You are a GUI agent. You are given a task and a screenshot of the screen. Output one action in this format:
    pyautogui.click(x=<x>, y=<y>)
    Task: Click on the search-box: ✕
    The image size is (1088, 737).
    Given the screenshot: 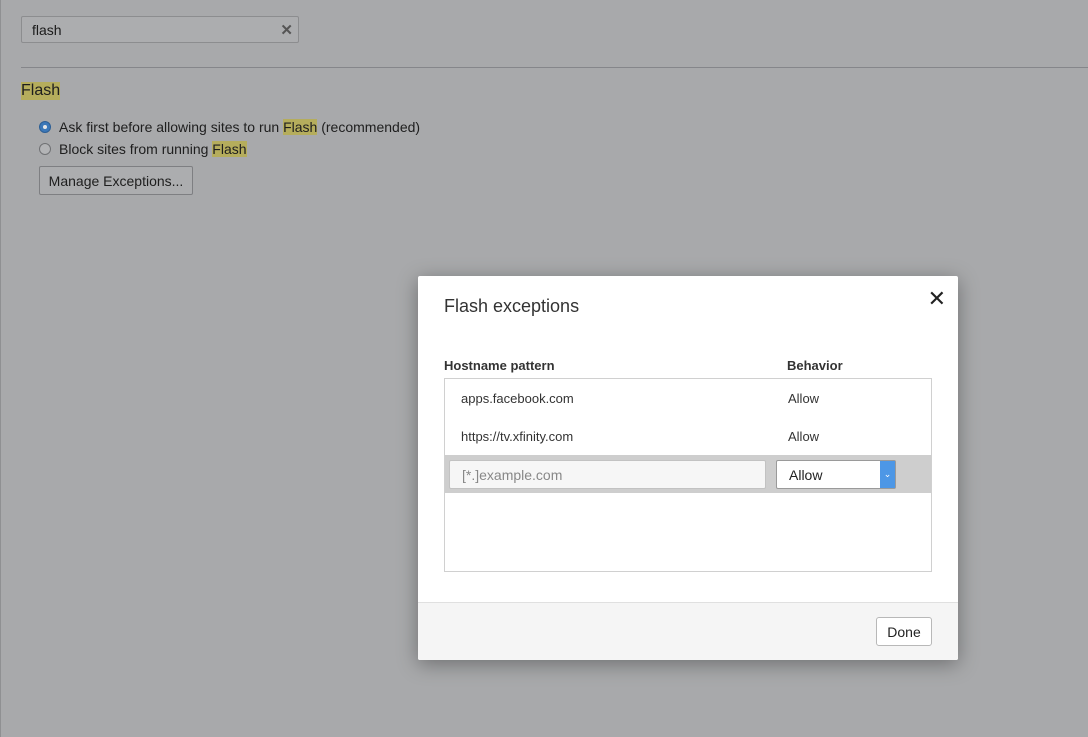 What is the action you would take?
    pyautogui.click(x=160, y=29)
    